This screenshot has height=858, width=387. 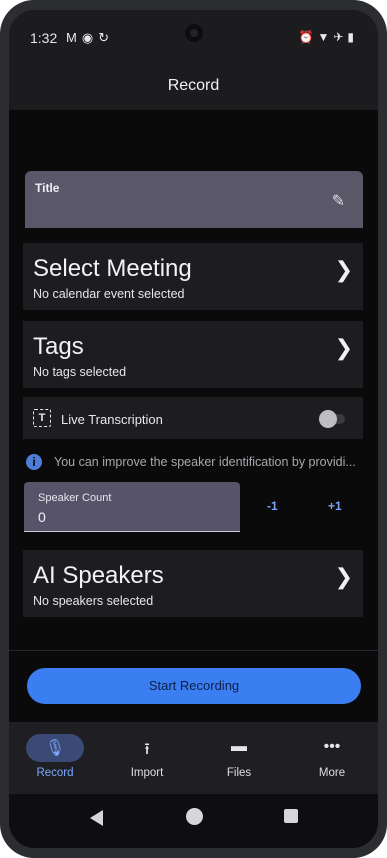 I want to click on speaker-count-field: Speaker Count 0, so click(x=132, y=507).